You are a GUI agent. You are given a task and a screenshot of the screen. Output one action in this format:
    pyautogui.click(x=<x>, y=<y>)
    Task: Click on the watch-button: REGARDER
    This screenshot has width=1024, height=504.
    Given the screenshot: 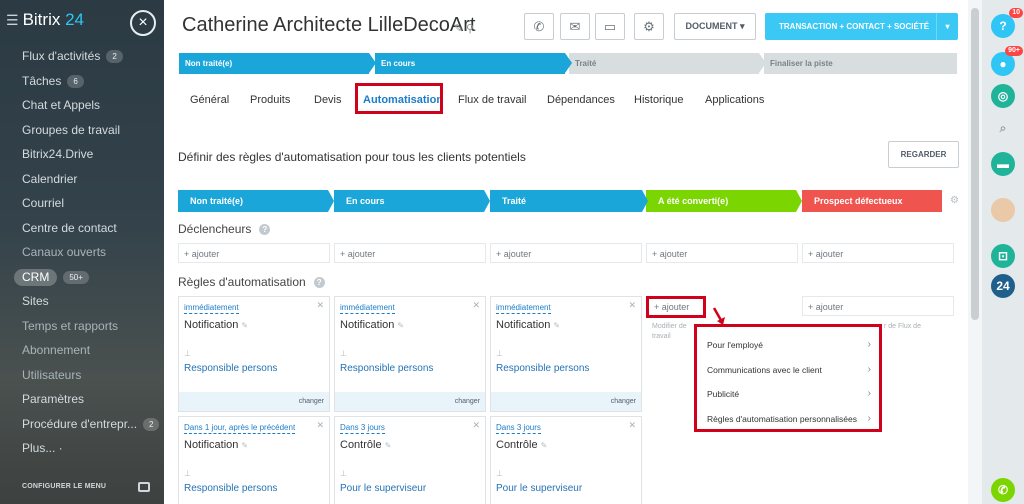 What is the action you would take?
    pyautogui.click(x=923, y=154)
    